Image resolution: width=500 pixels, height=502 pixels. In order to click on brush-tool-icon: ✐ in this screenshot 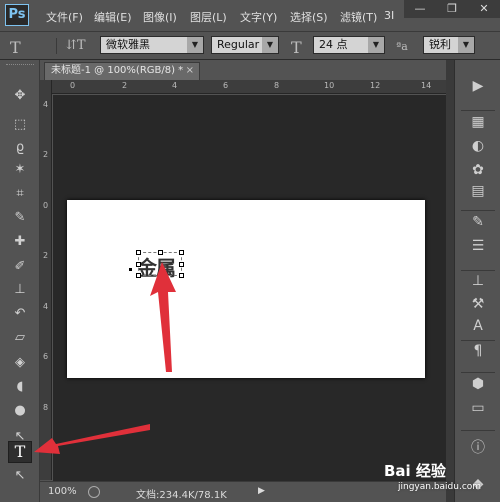, I will do `click(20, 267)`.